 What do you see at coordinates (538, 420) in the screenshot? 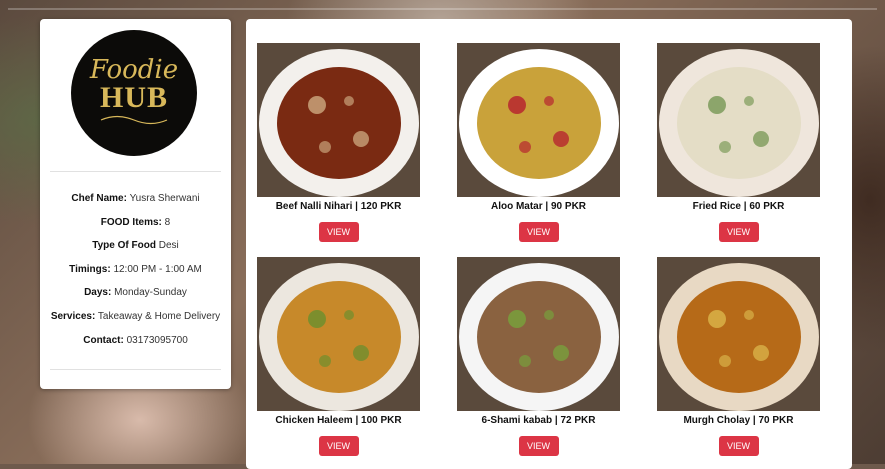
I see `food-caption: 6-Shami kabab | 72 PKR` at bounding box center [538, 420].